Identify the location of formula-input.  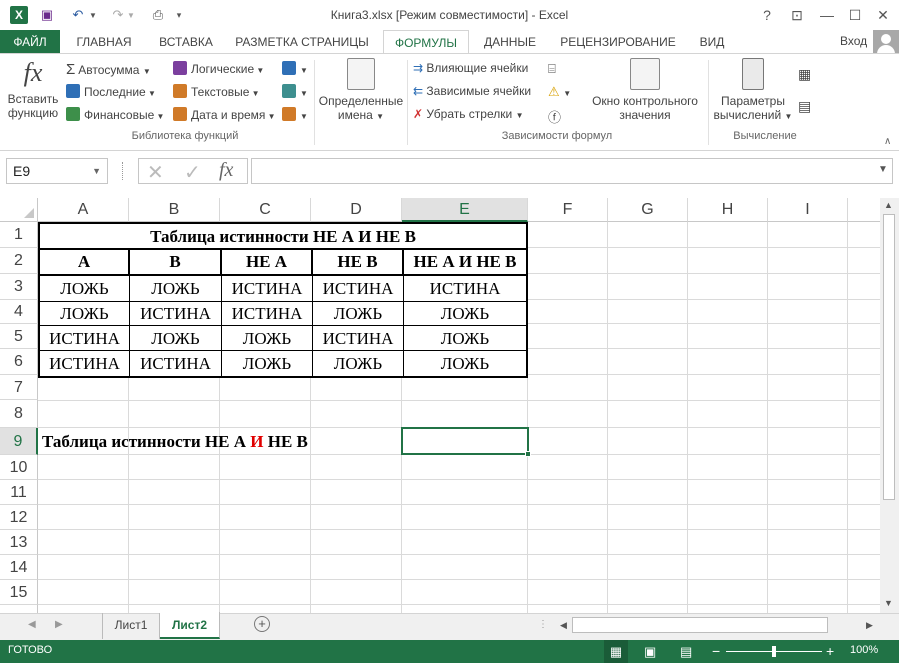
(572, 171).